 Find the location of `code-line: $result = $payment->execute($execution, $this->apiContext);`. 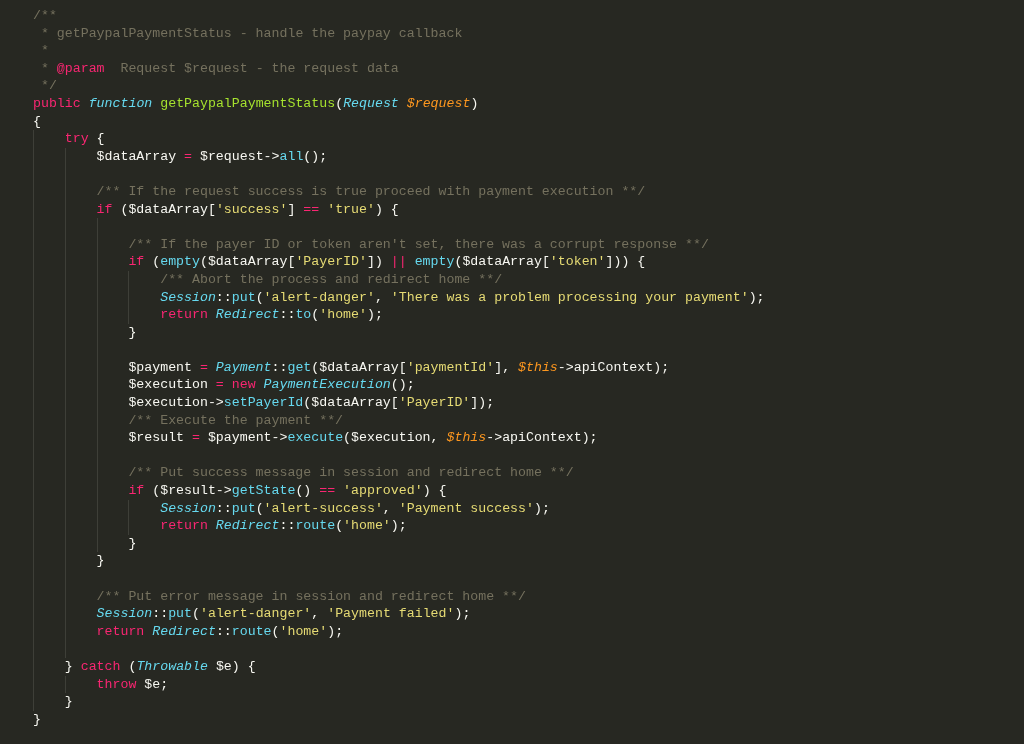

code-line: $result = $payment->execute($execution, $this->apiContext); is located at coordinates (363, 438).